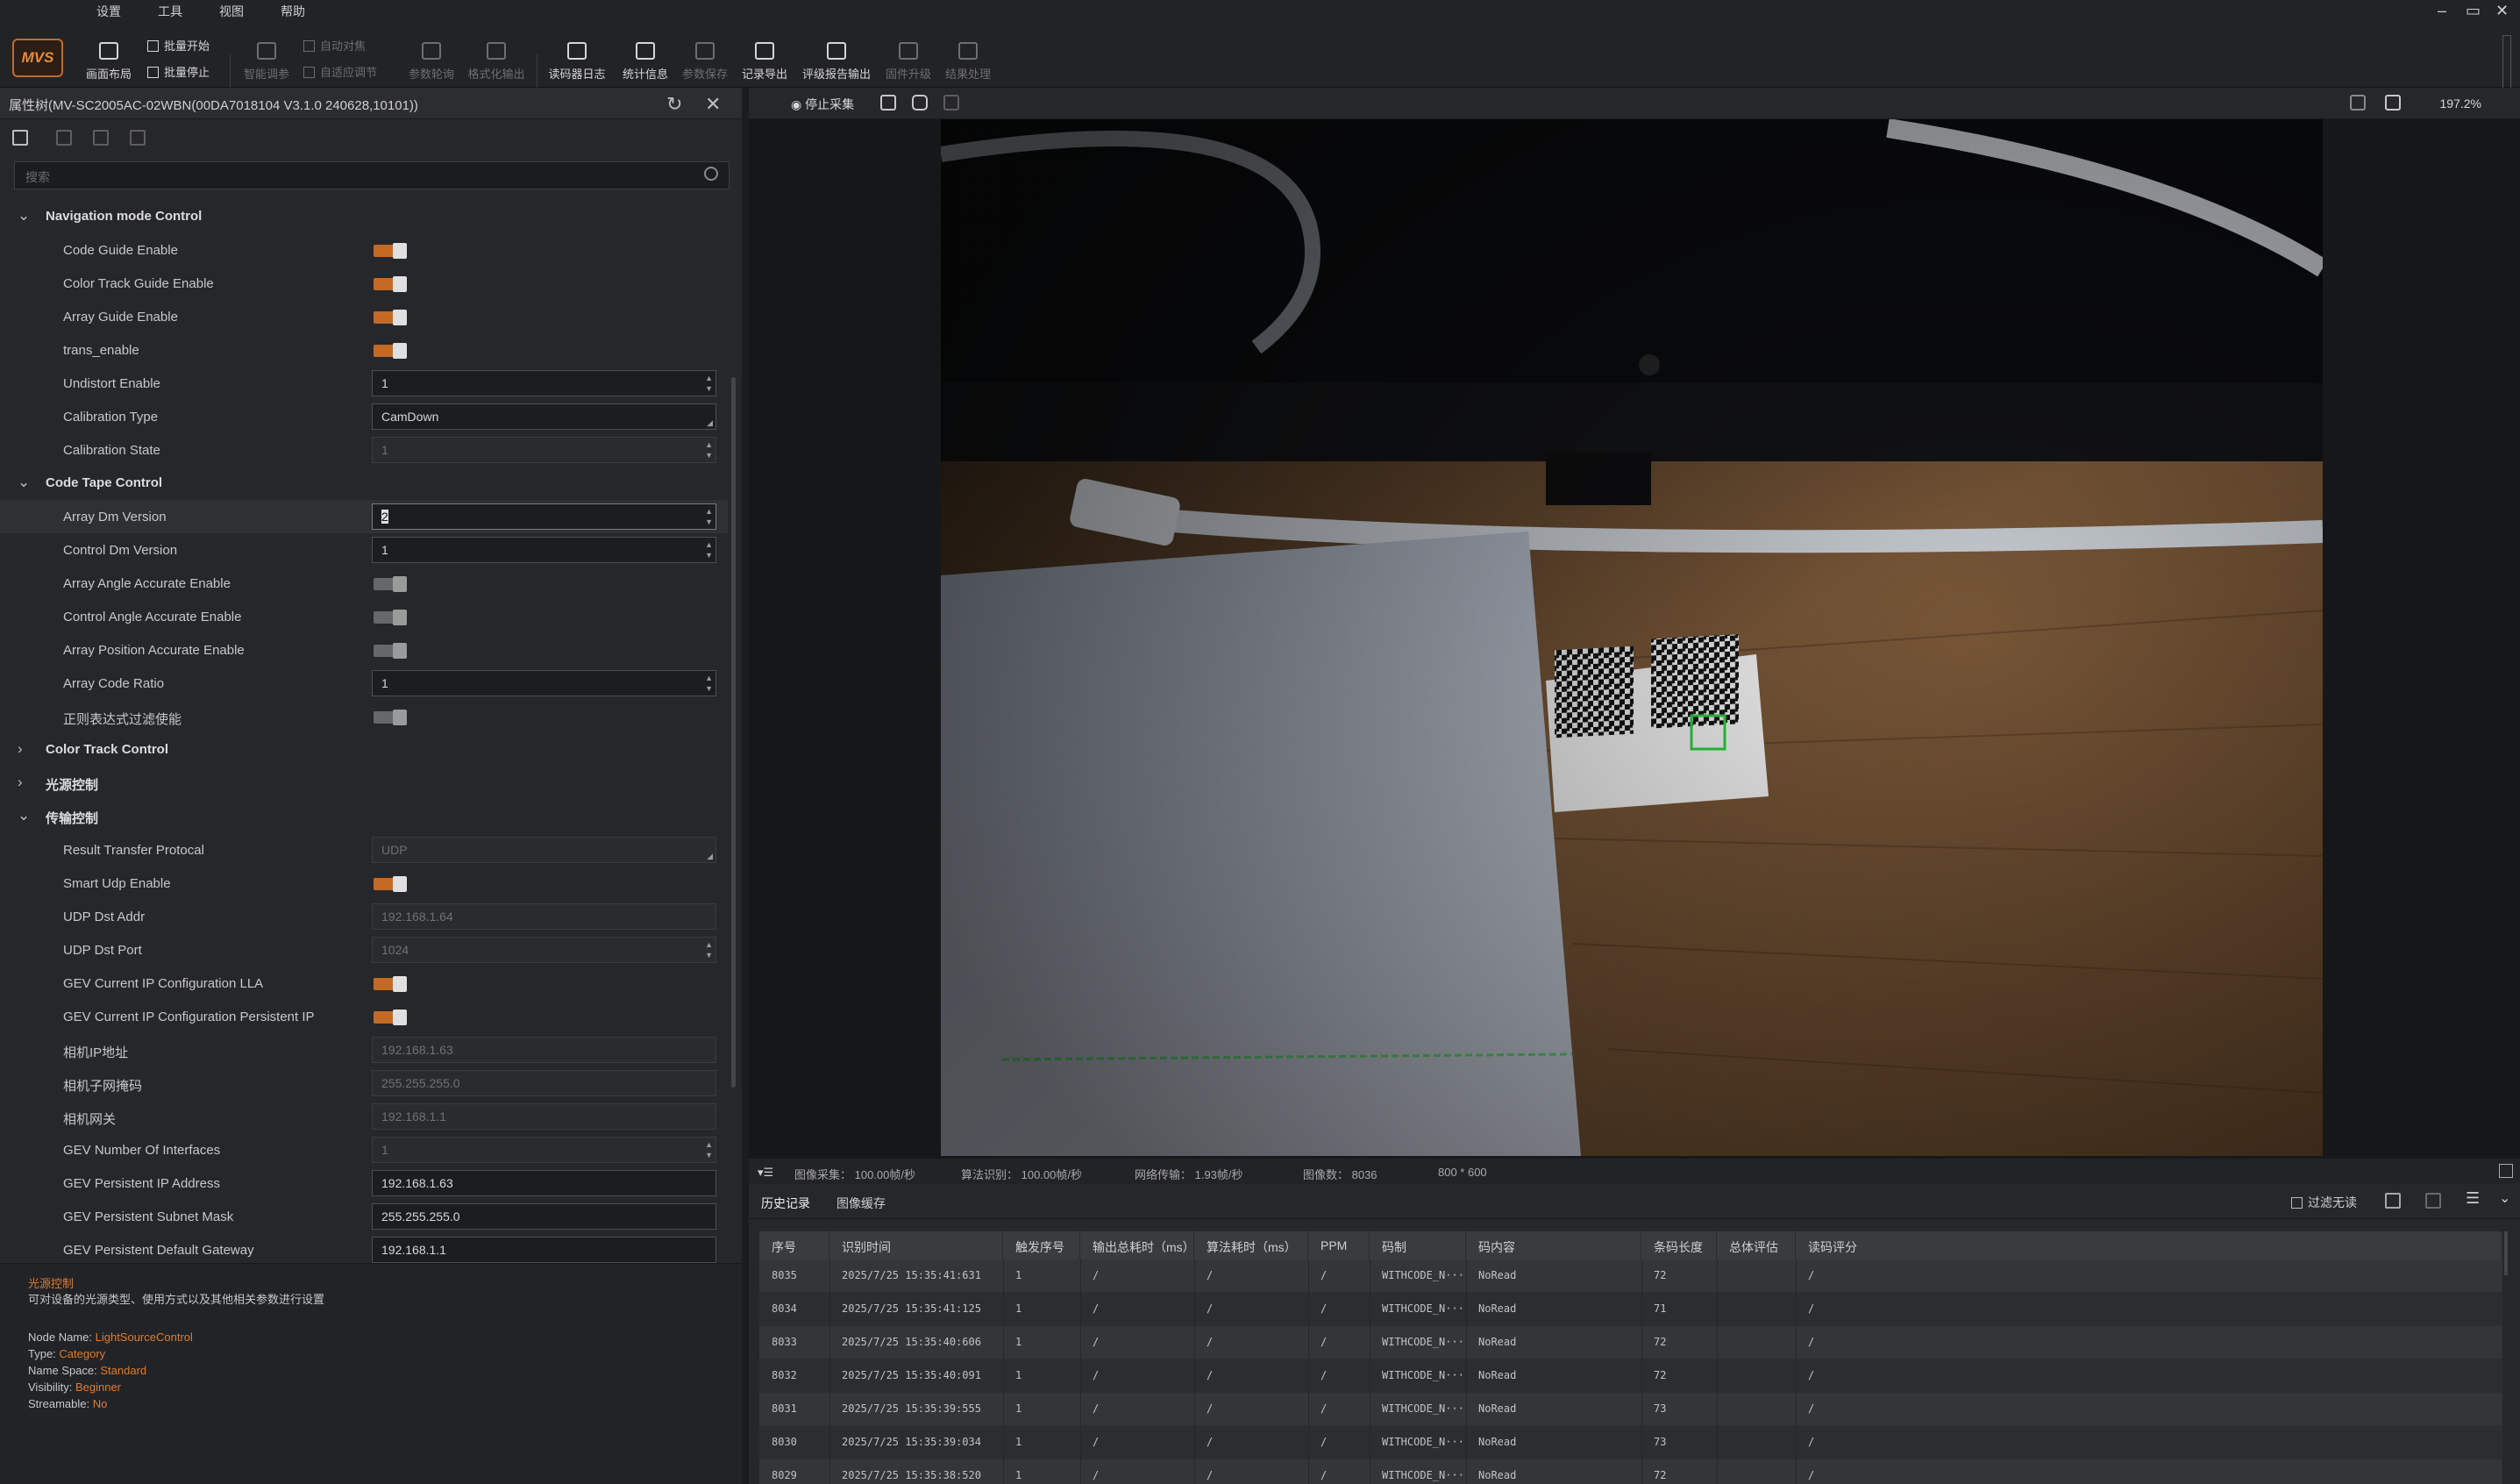 The width and height of the screenshot is (2520, 1484). Describe the element at coordinates (2506, 1171) in the screenshot. I see `expand-icon` at that location.